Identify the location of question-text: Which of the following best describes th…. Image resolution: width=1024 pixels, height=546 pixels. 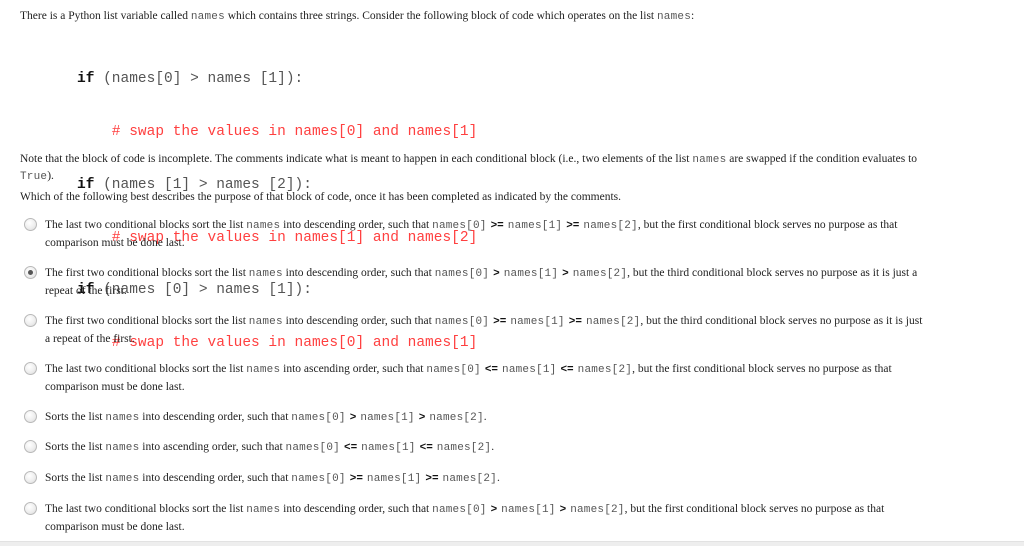
(321, 197).